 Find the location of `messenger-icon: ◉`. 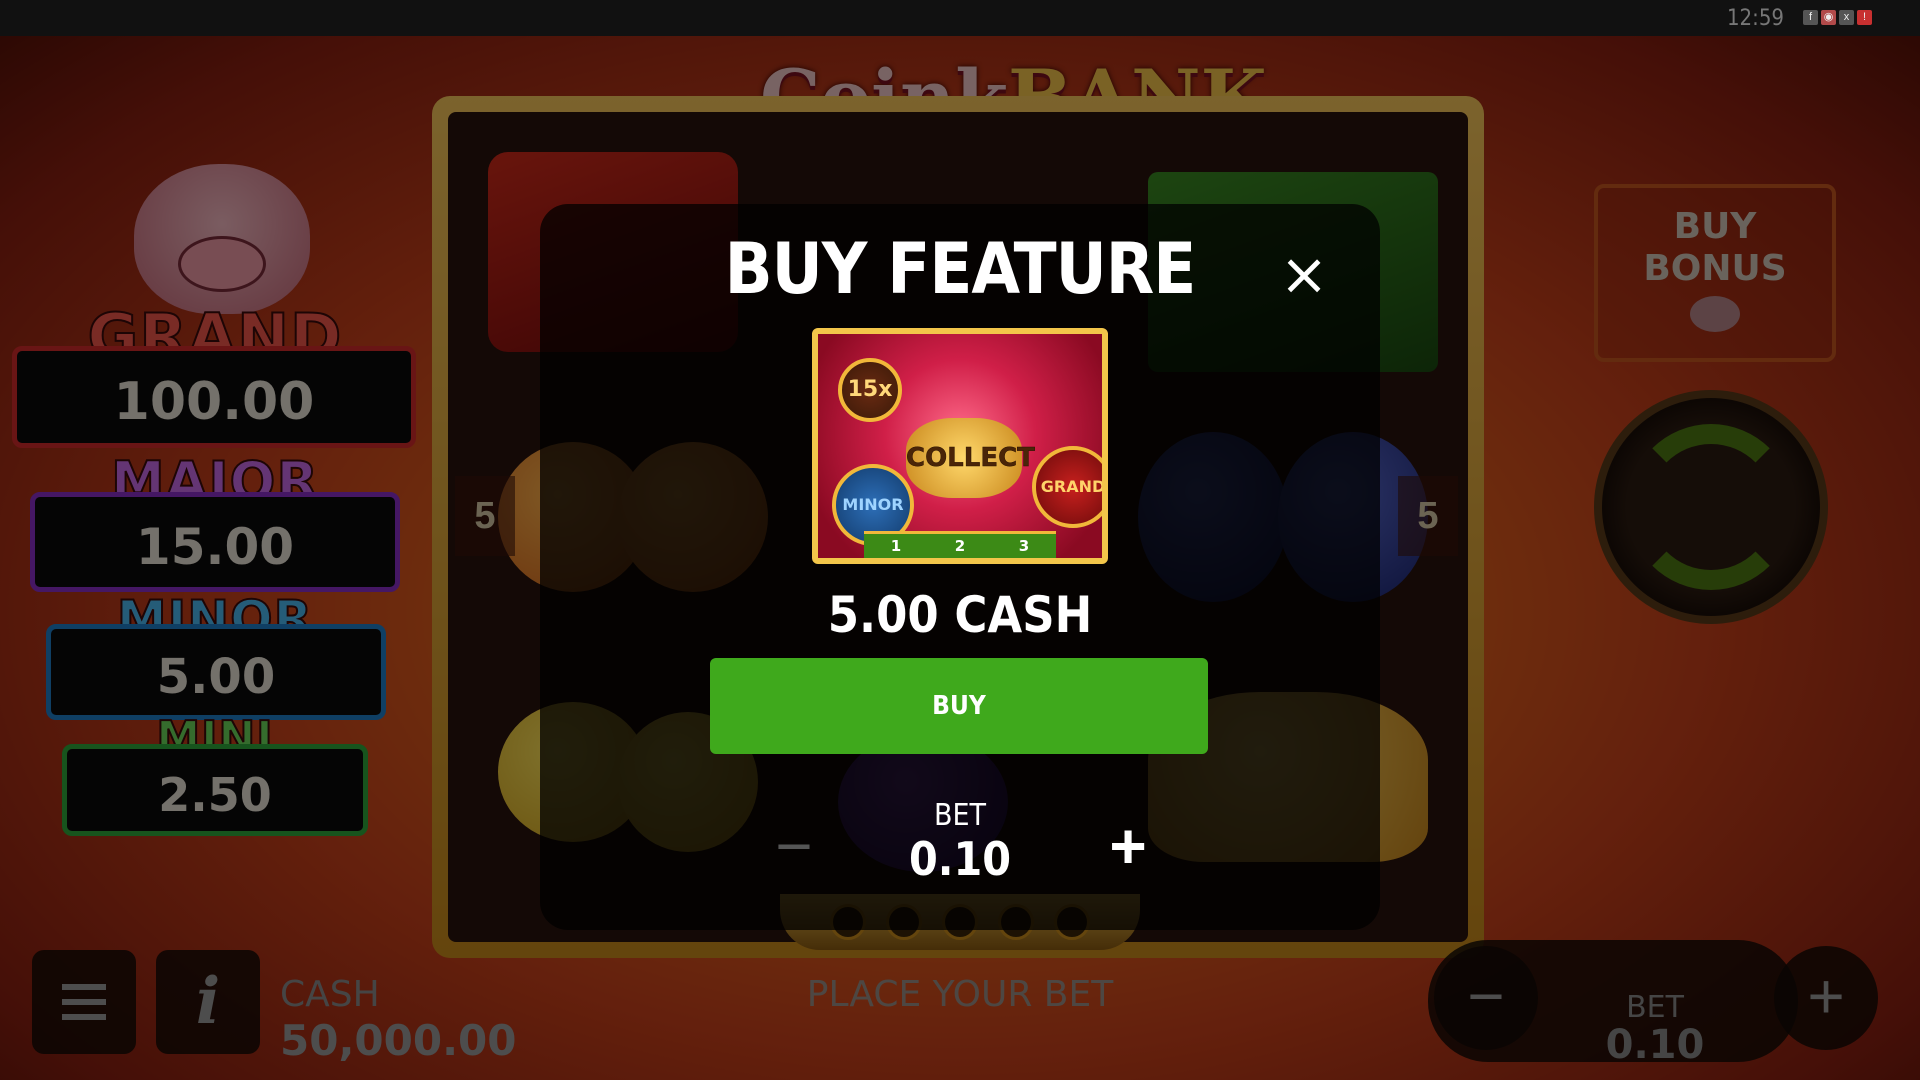

messenger-icon: ◉ is located at coordinates (1828, 17).